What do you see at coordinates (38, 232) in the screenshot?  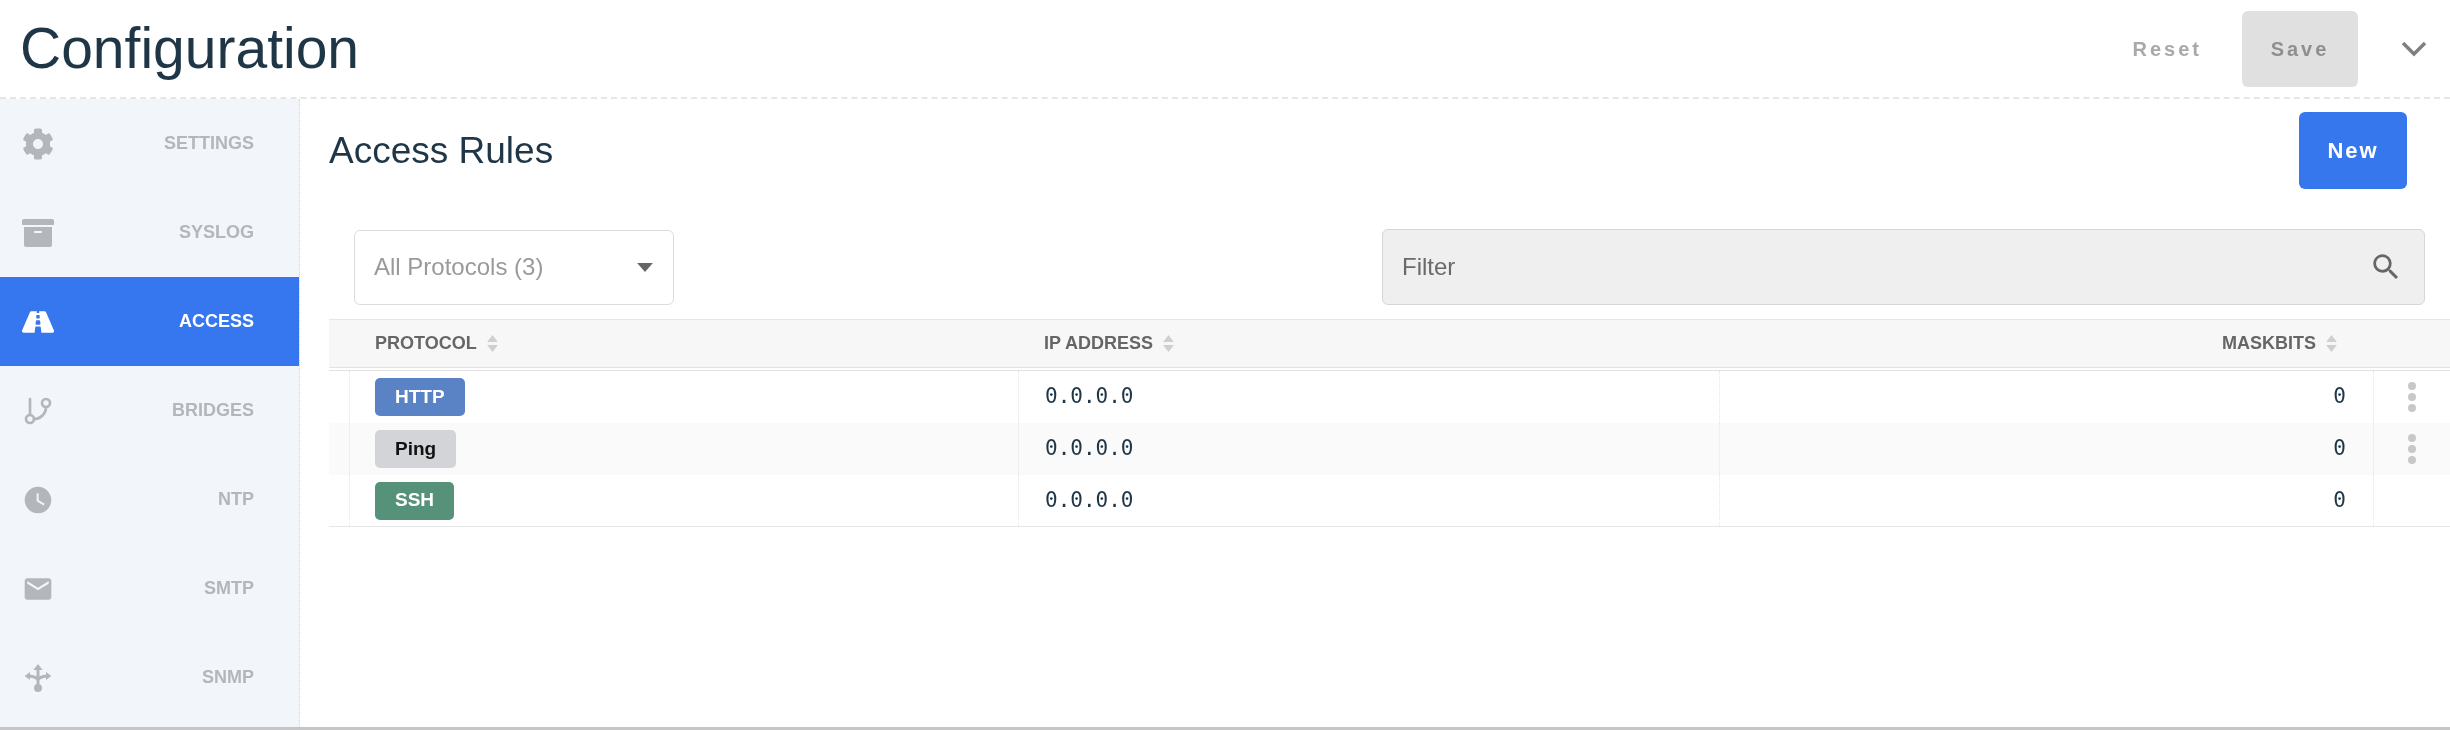 I see `archive-box-icon` at bounding box center [38, 232].